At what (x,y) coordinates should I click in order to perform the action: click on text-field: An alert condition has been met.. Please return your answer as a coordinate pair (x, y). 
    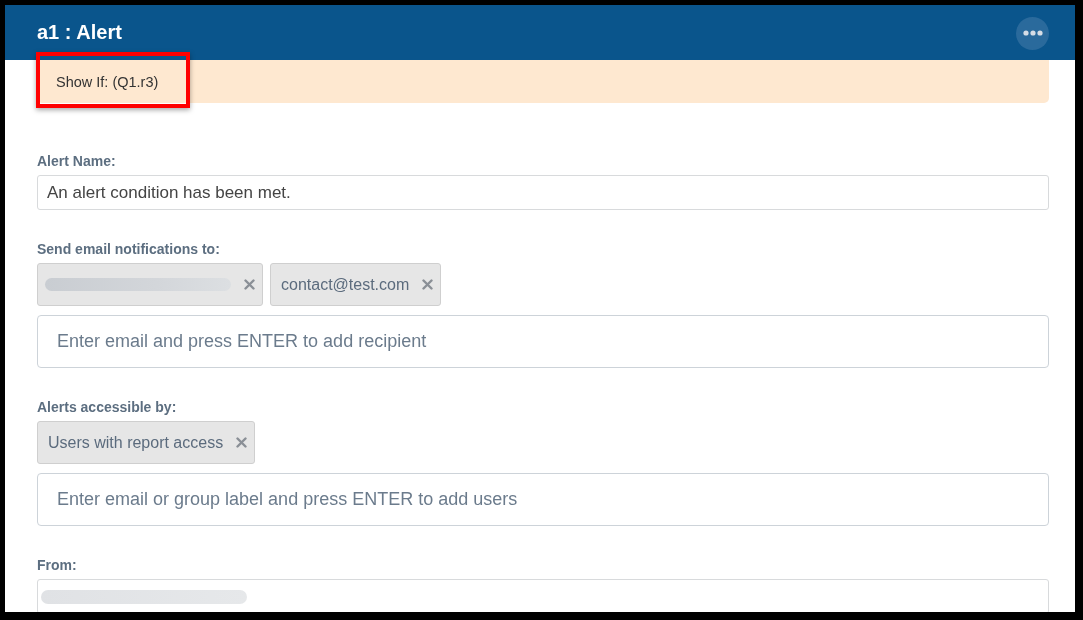
    Looking at the image, I should click on (543, 192).